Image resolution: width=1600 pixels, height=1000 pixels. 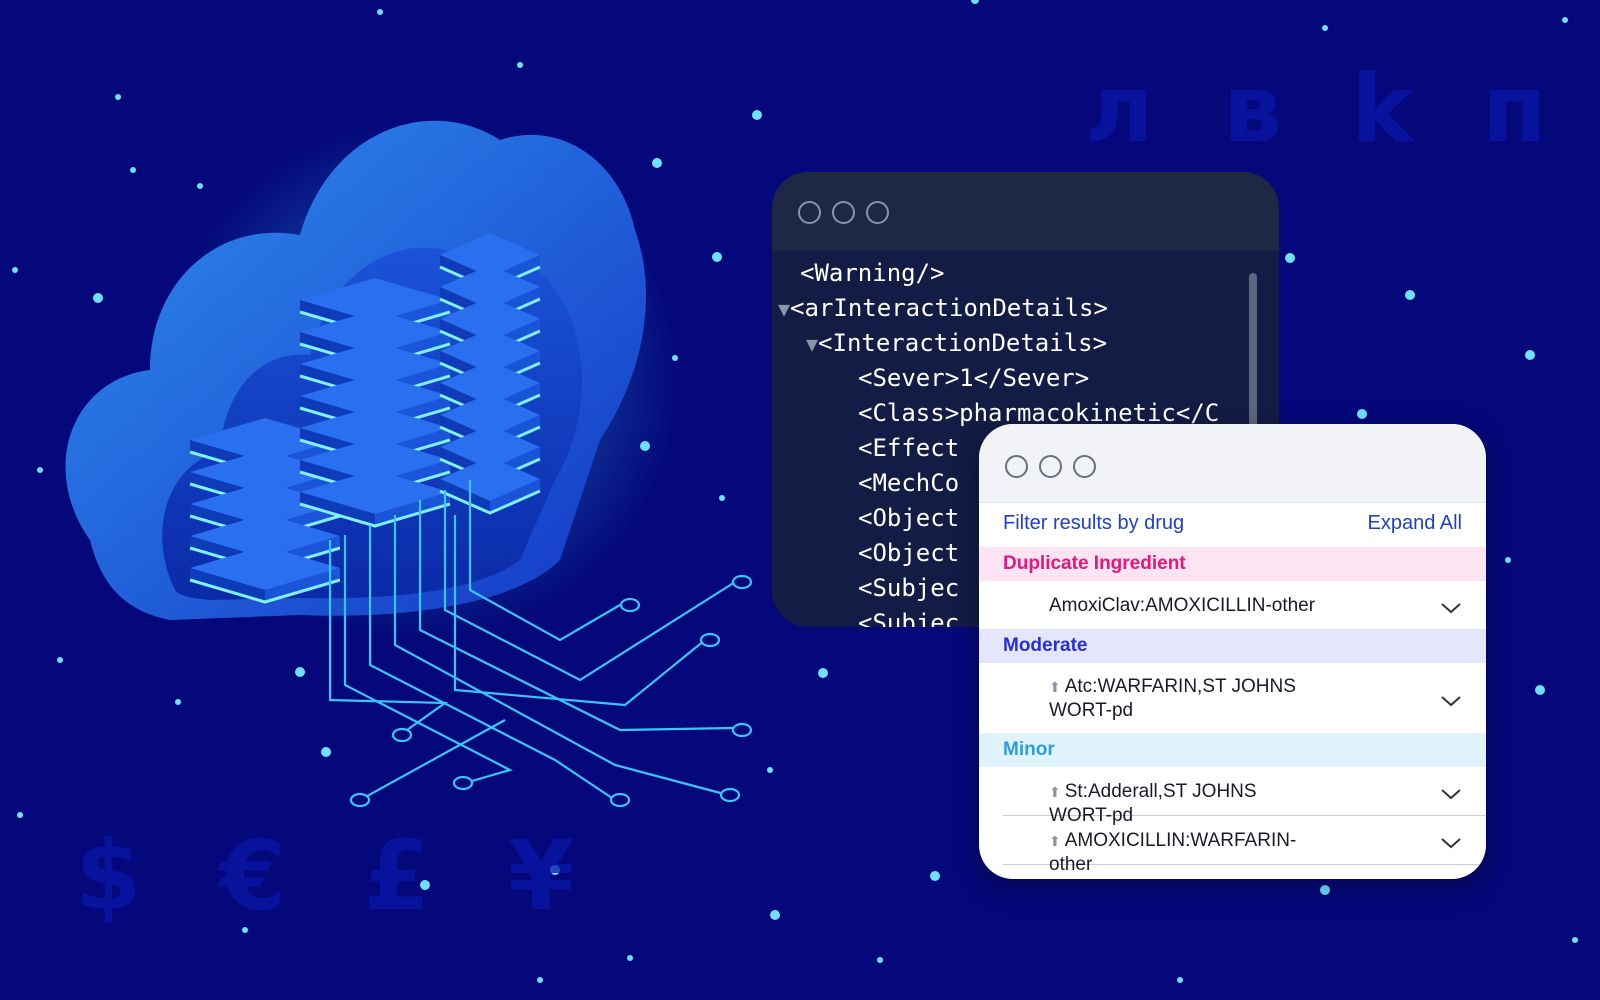 I want to click on code-text: <Effect, so click(x=909, y=448).